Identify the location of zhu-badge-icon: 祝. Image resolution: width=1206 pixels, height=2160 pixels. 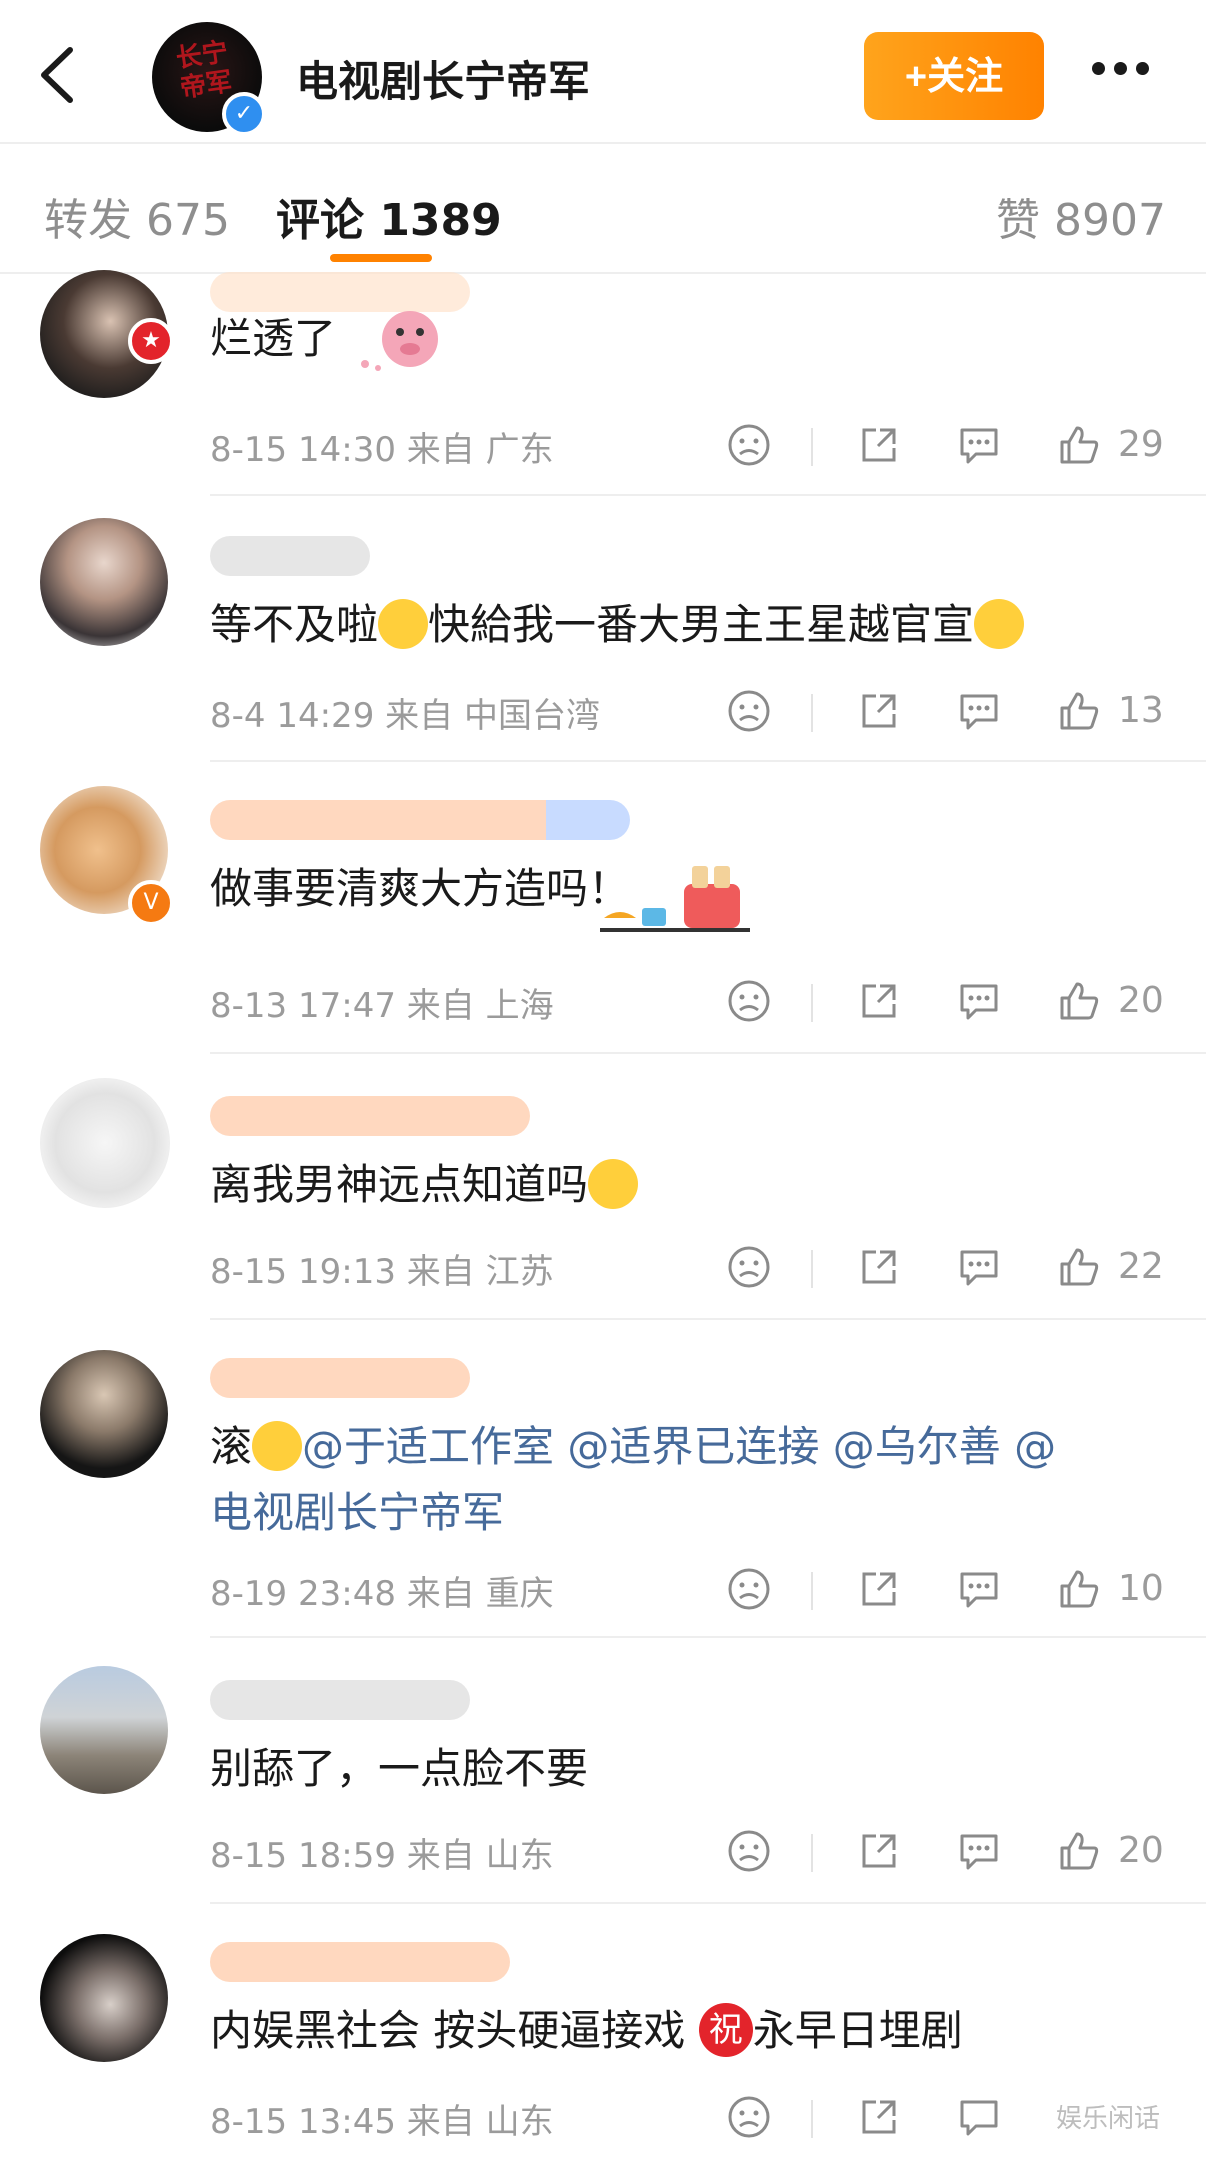
(725, 2029).